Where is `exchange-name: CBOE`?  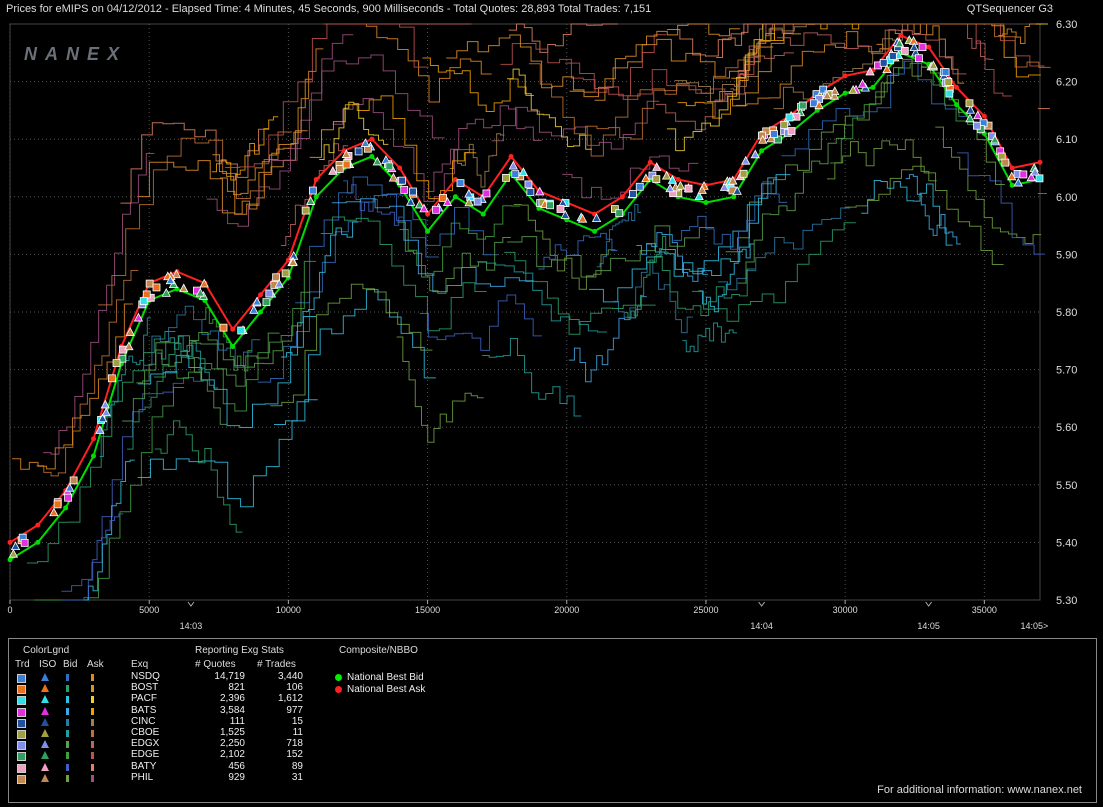 exchange-name: CBOE is located at coordinates (145, 732).